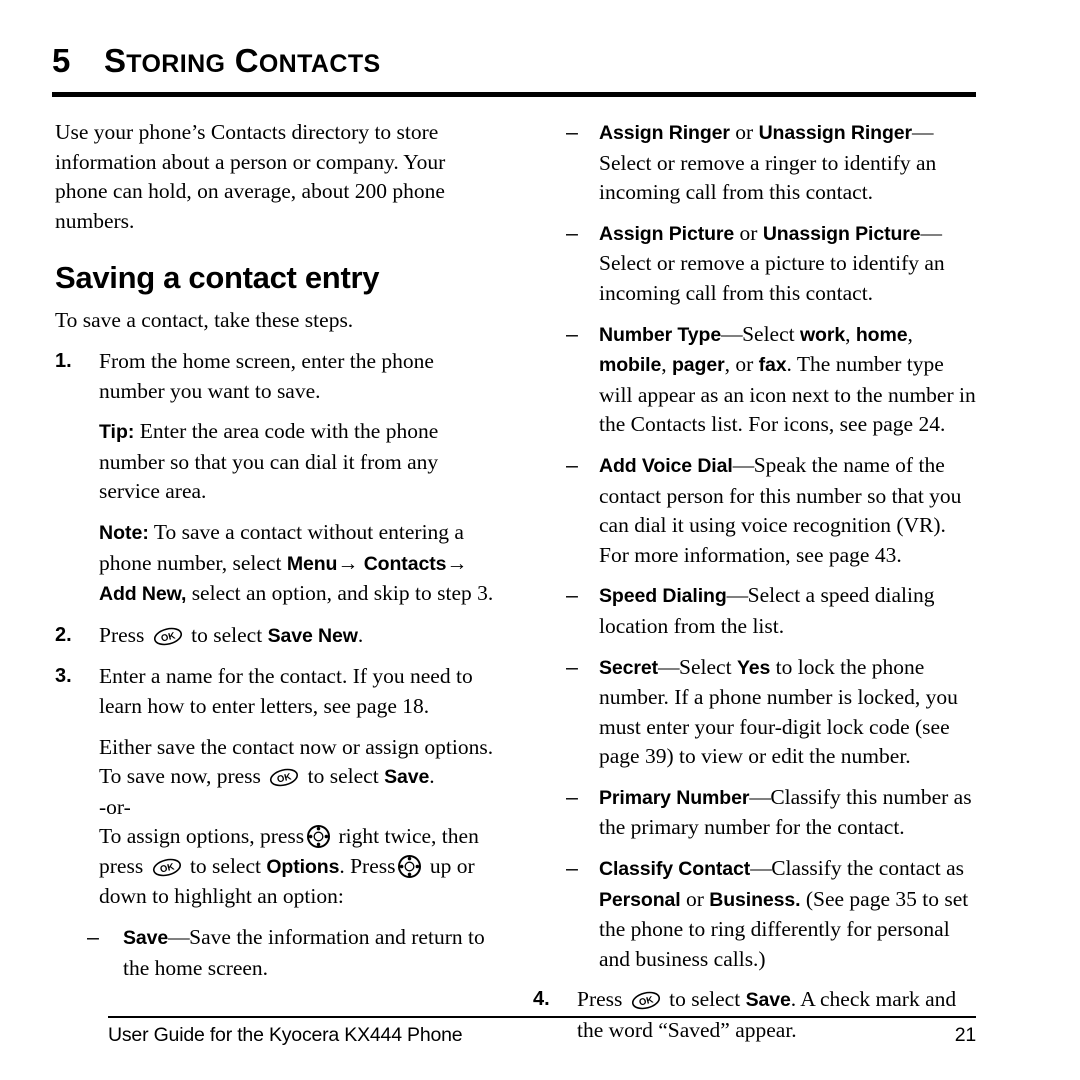 The height and width of the screenshot is (1080, 1080). I want to click on arrow-icon-2: →, so click(457, 562).